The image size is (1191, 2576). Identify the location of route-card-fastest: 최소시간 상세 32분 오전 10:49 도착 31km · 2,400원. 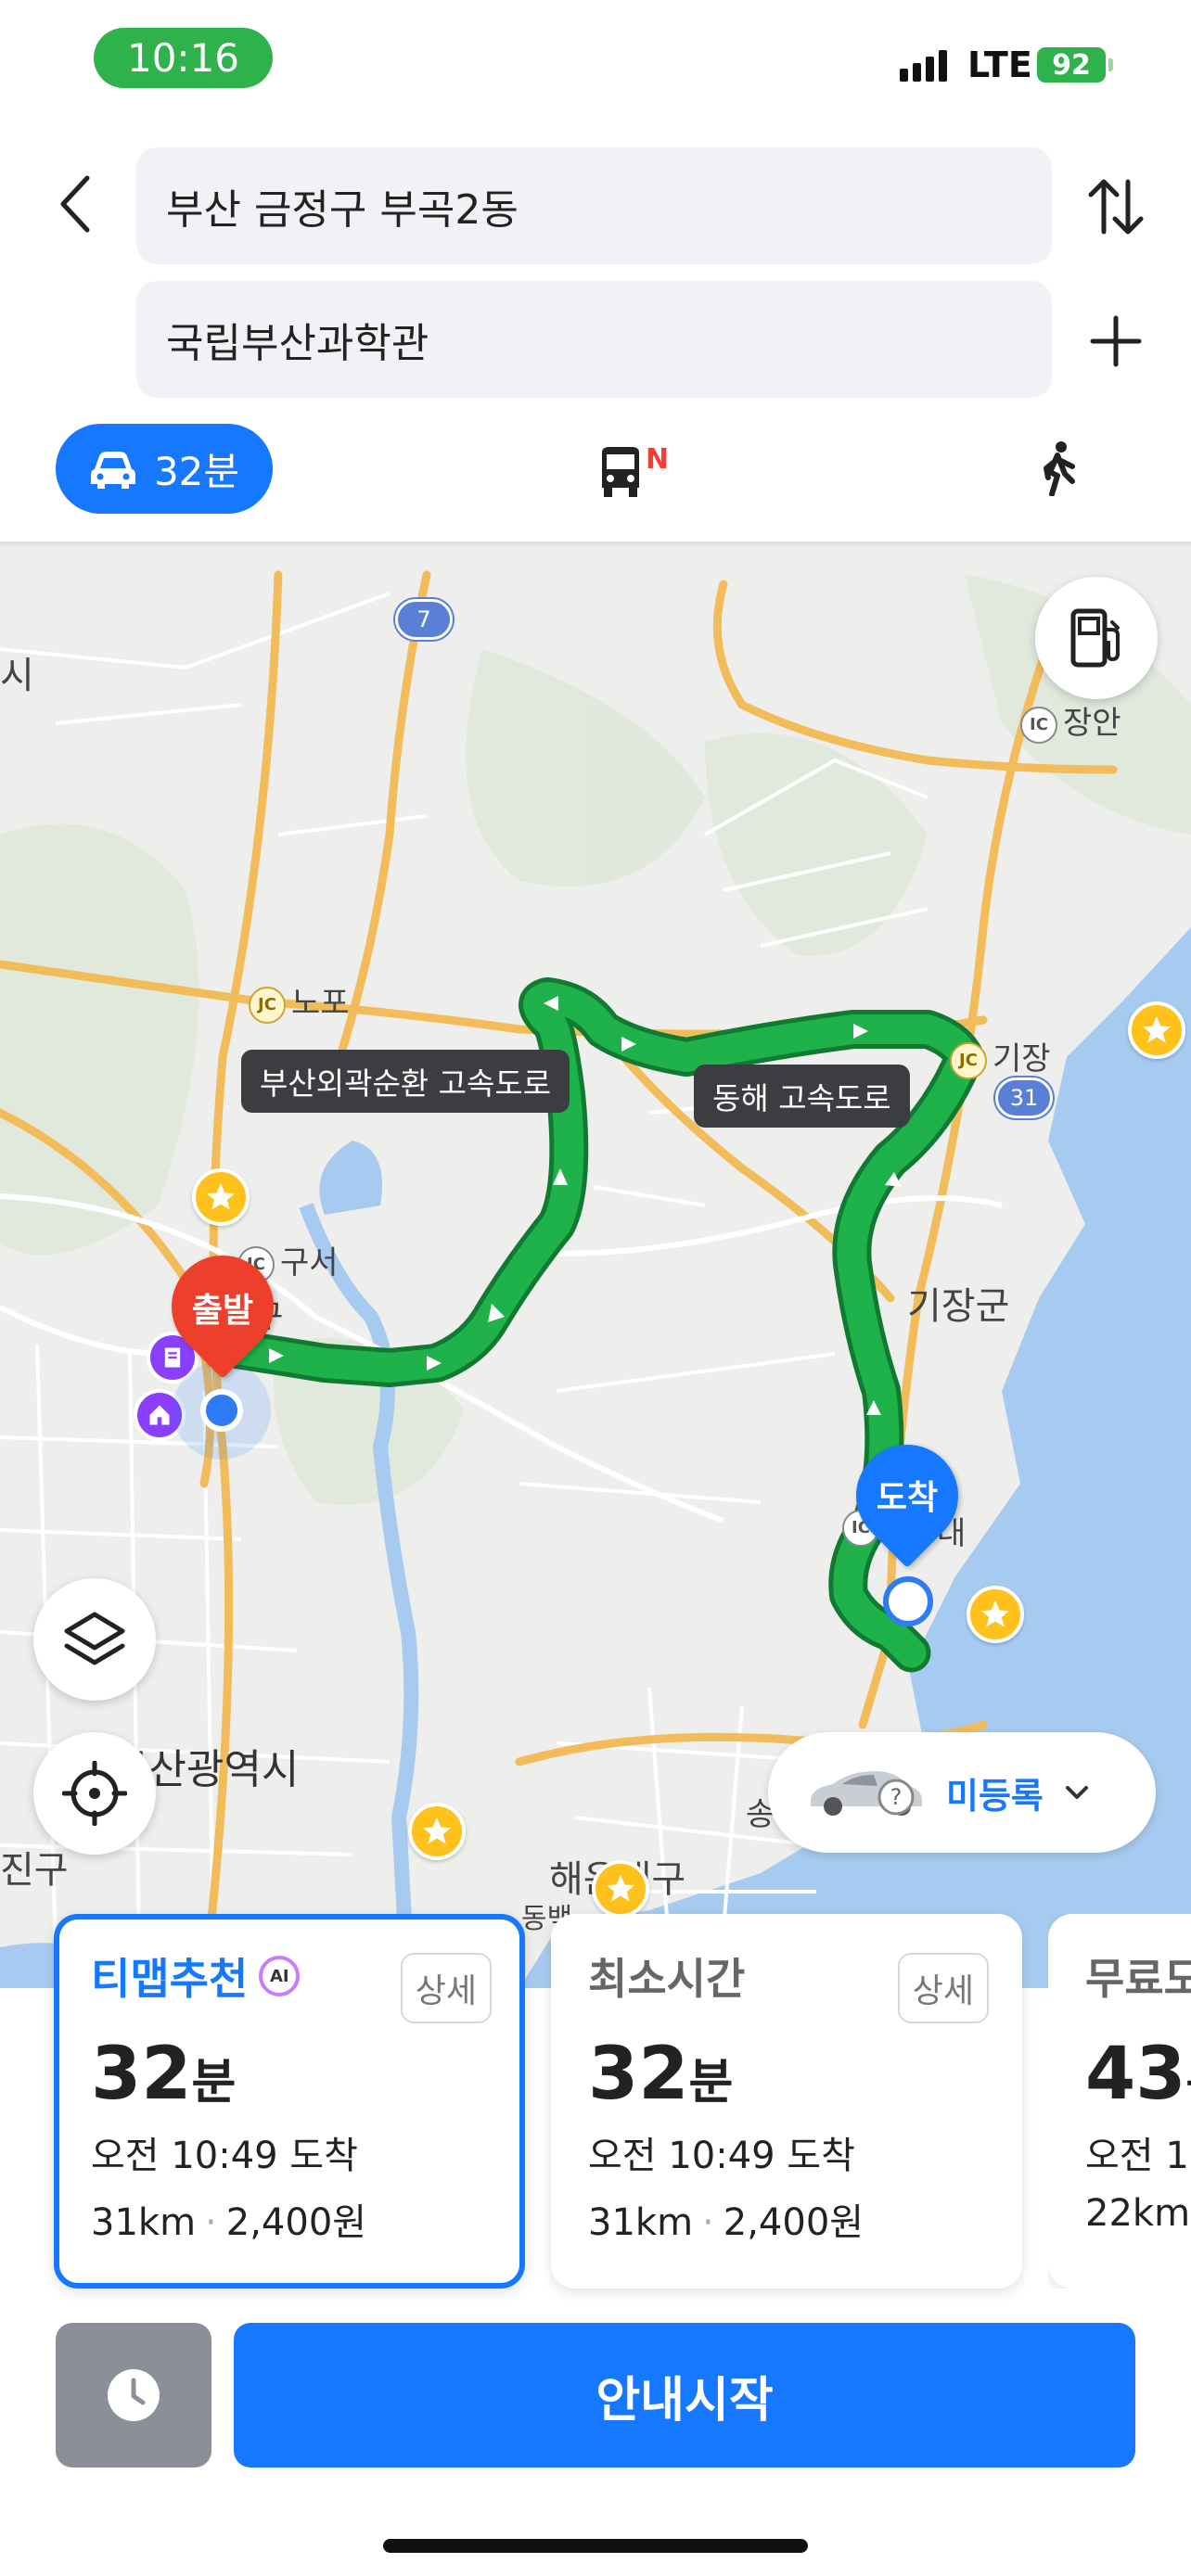
(786, 2101).